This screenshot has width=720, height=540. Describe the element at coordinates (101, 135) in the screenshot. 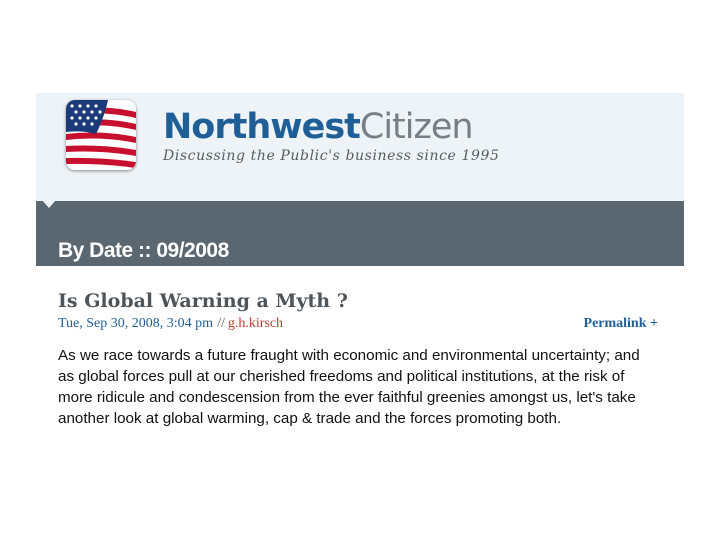

I see `american-flag-icon` at that location.